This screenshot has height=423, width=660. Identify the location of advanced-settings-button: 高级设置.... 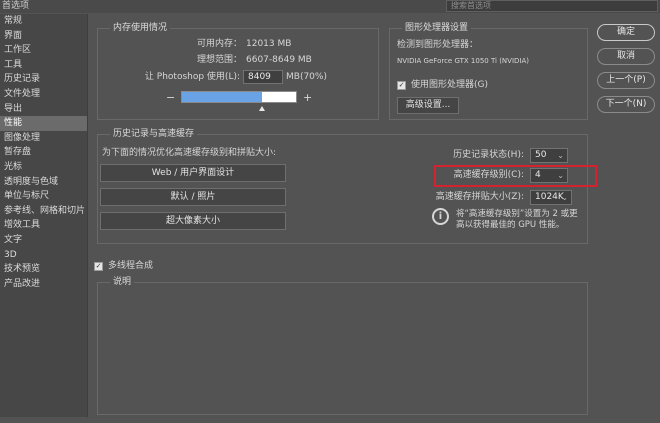
(428, 105).